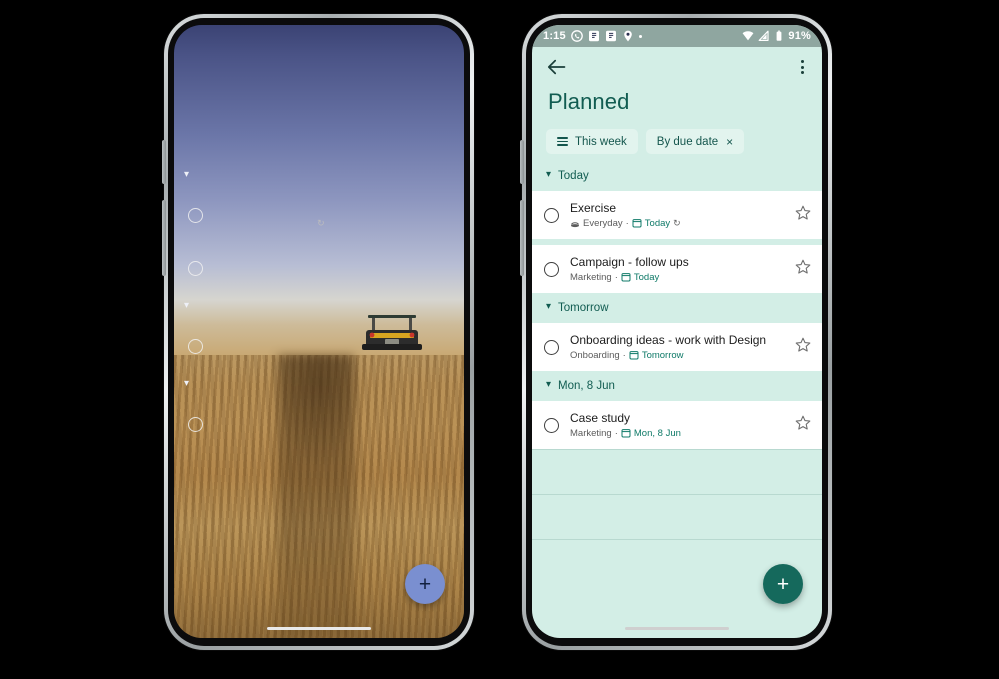  I want to click on task-row: Case study Marketing · Mon, 8 Jun, so click(677, 425).